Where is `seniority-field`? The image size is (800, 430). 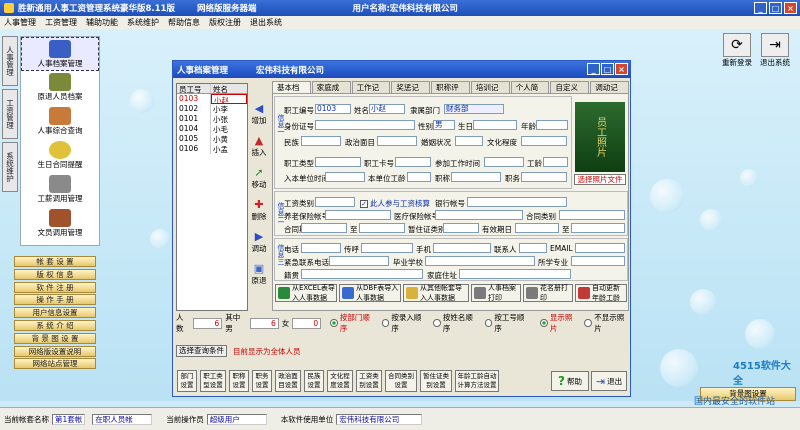 seniority-field is located at coordinates (555, 162).